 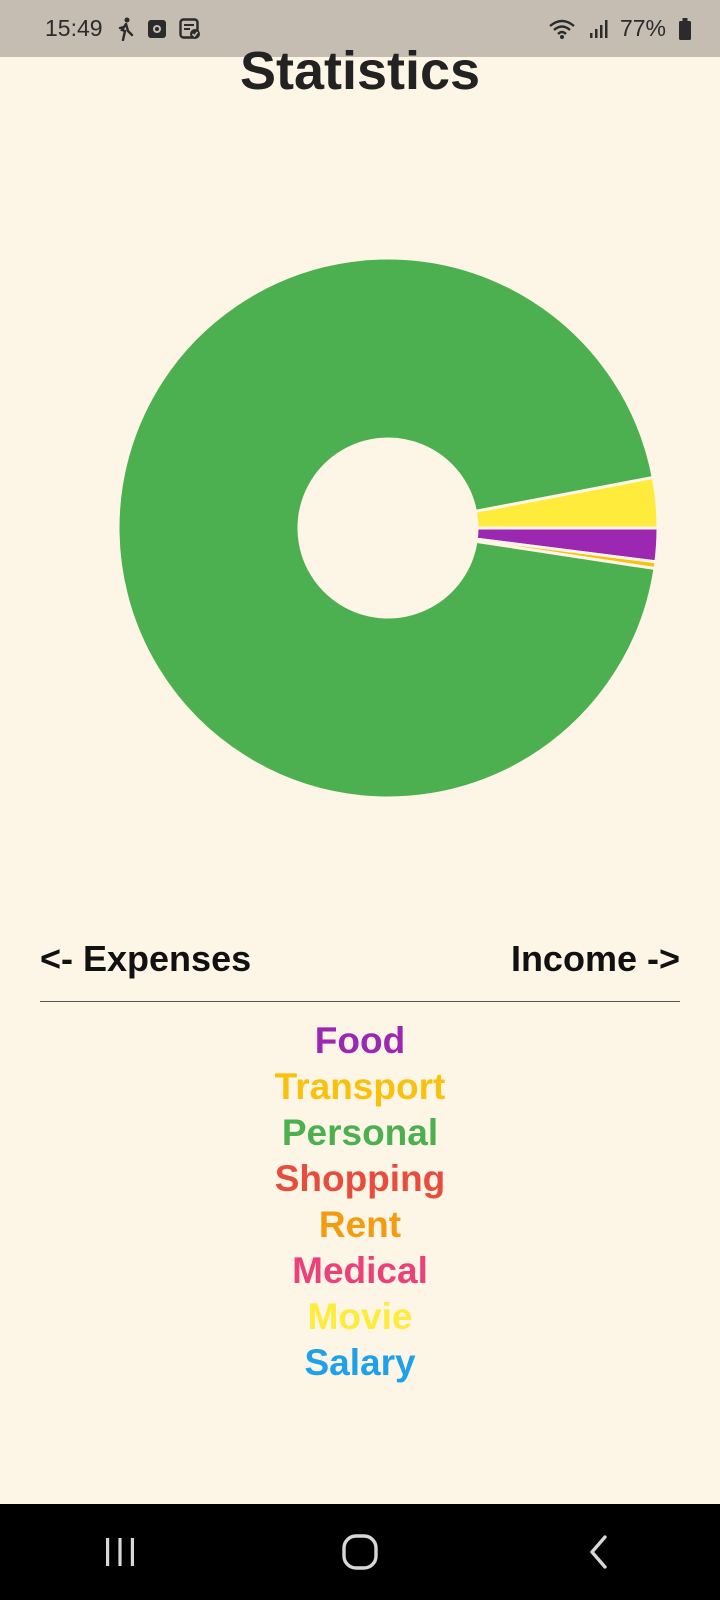 What do you see at coordinates (360, 71) in the screenshot?
I see `page-title: Statistics` at bounding box center [360, 71].